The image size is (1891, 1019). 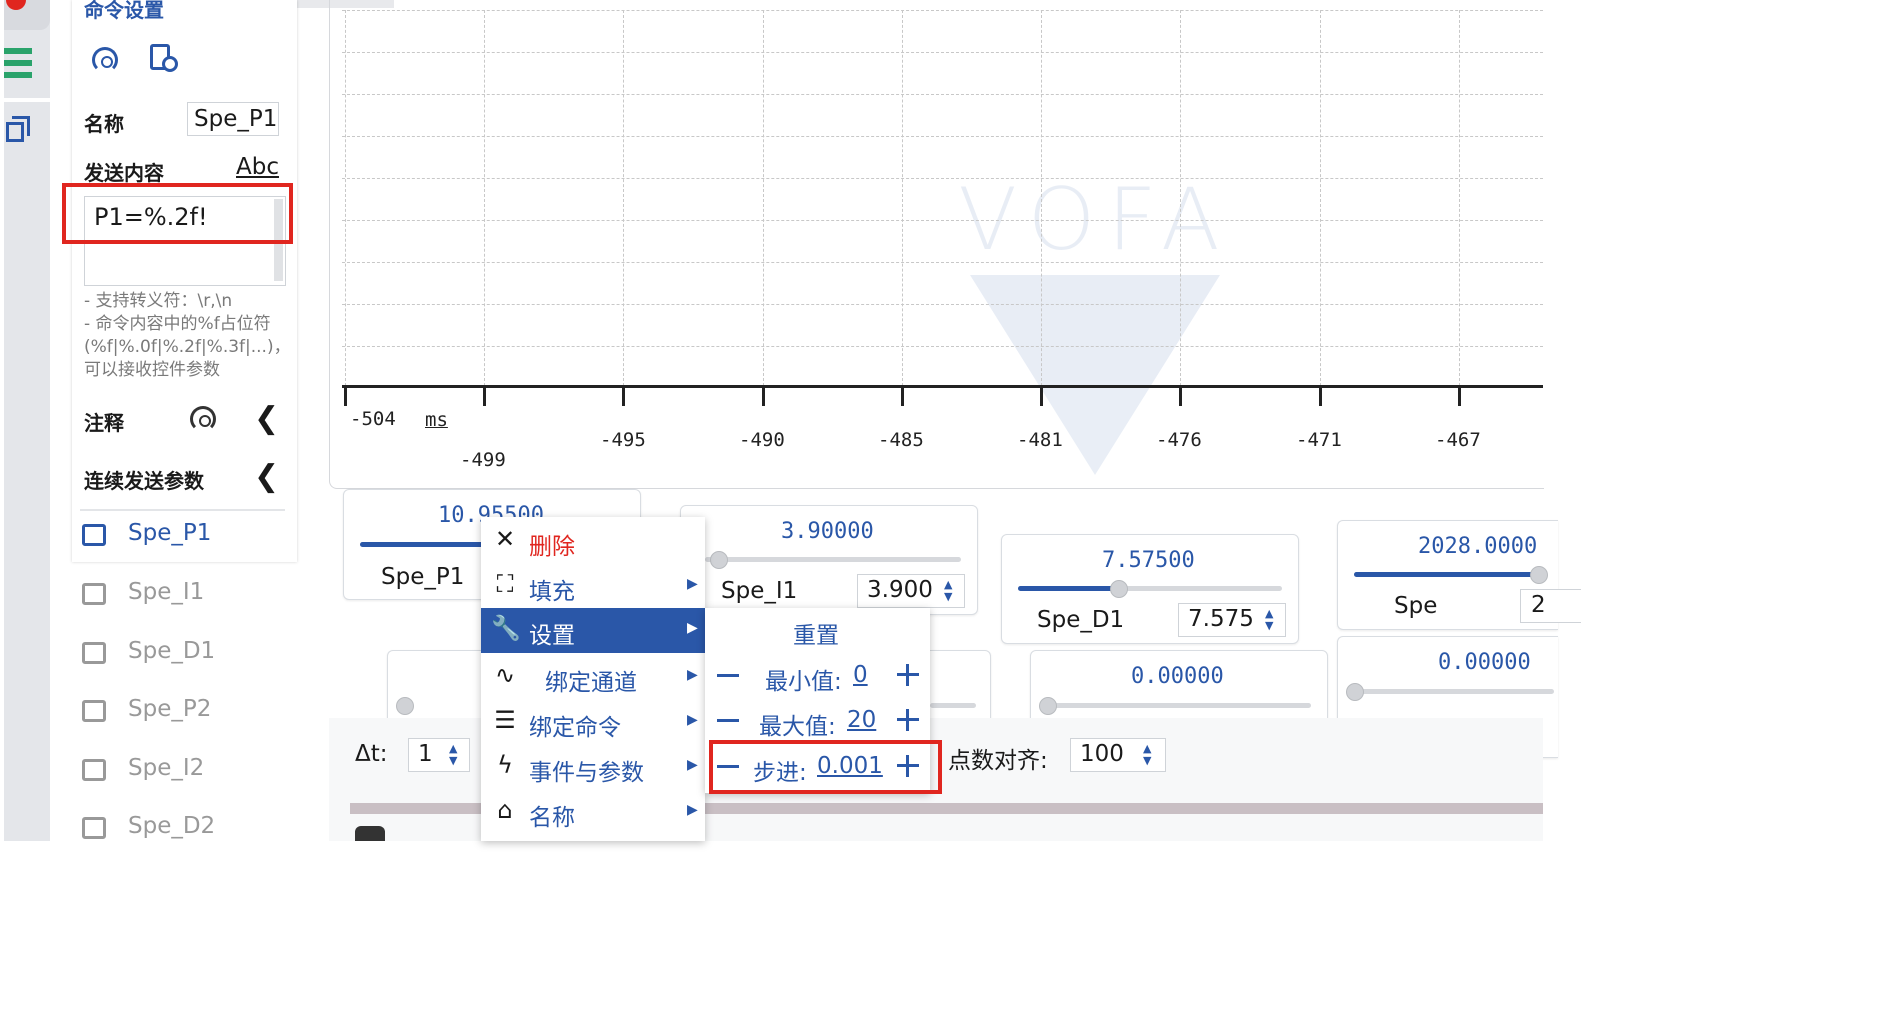 What do you see at coordinates (266, 477) in the screenshot?
I see `continuous-collapse-chevron-icon: ❮` at bounding box center [266, 477].